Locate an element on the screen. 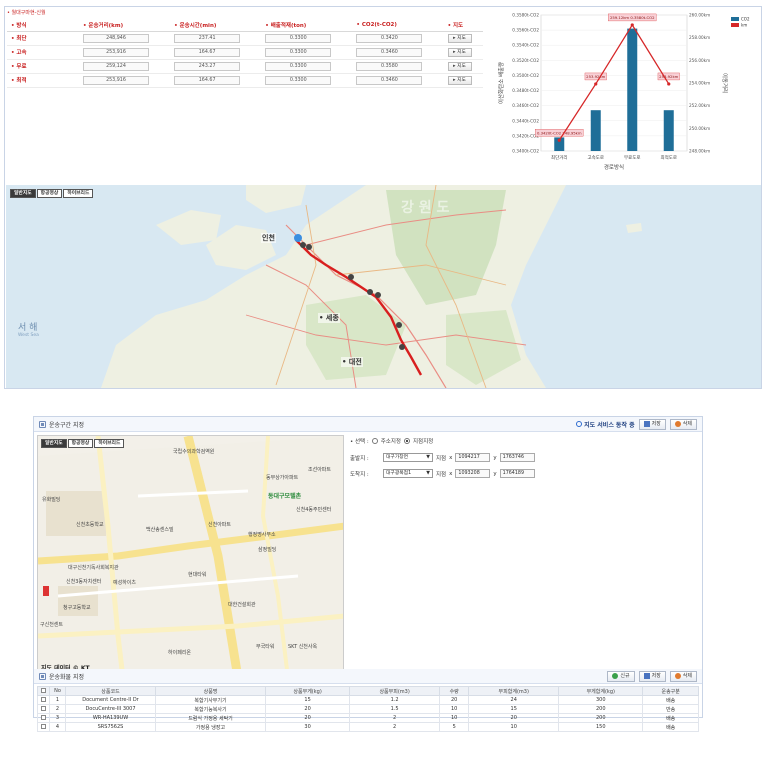  section-icon is located at coordinates (42, 424).